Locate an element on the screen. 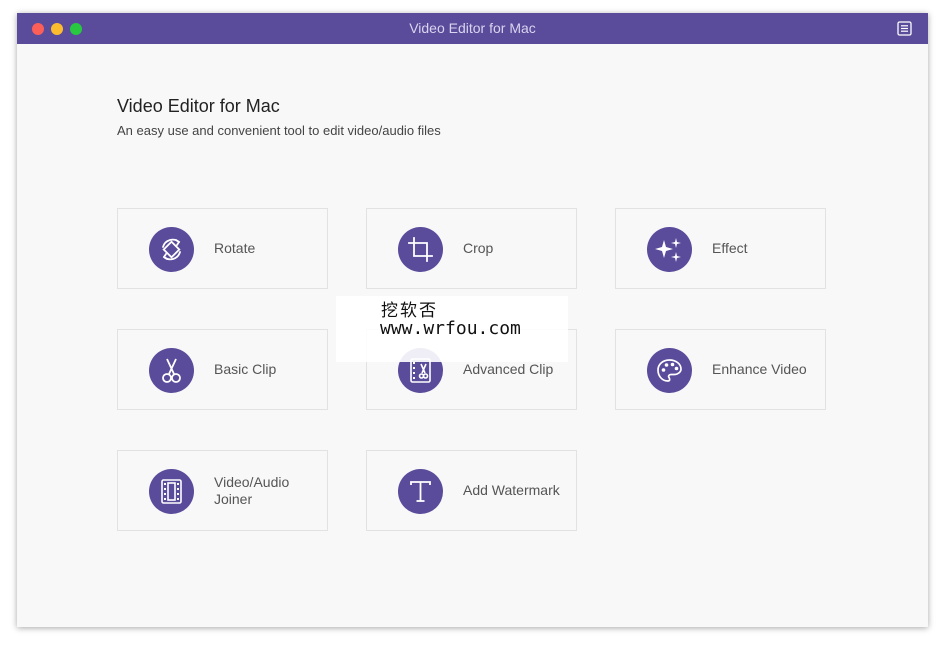 The width and height of the screenshot is (945, 648). rotate-icon is located at coordinates (171, 249).